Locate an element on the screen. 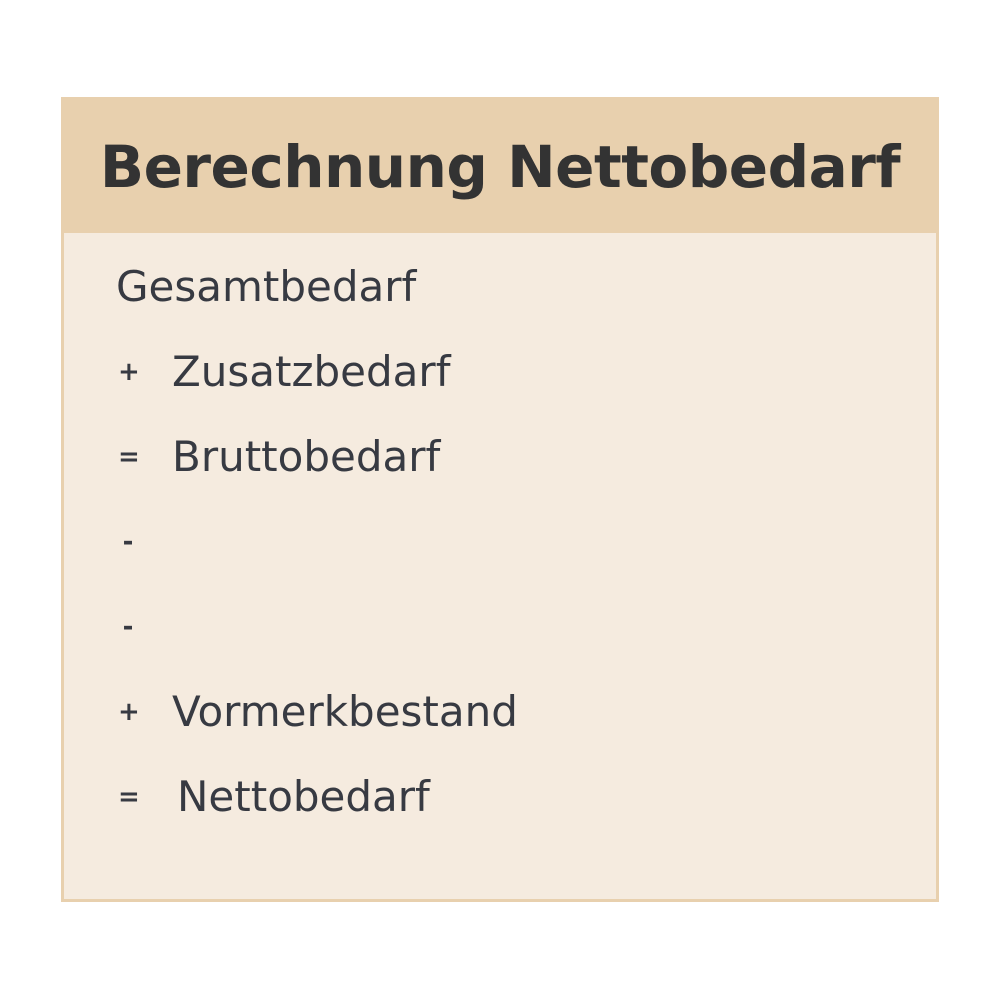  row-label: Gesamtbedarf is located at coordinates (266, 286).